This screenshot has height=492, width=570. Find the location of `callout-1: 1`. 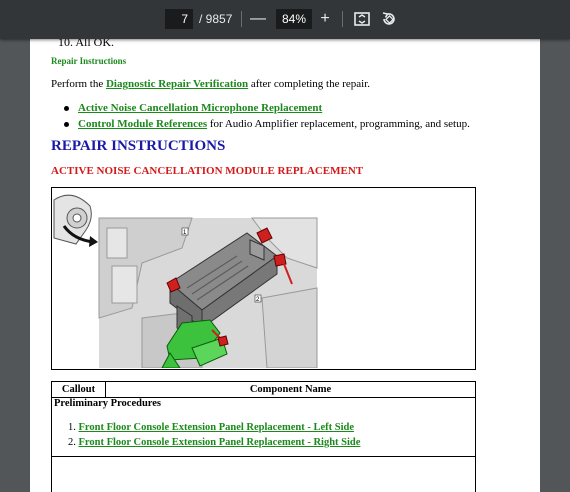

callout-1: 1 is located at coordinates (185, 231).